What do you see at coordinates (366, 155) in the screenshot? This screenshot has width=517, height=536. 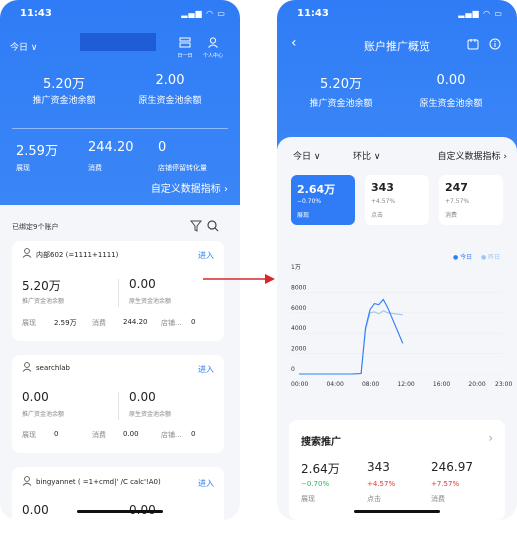 I see `compare-filter: 环比 ∨` at bounding box center [366, 155].